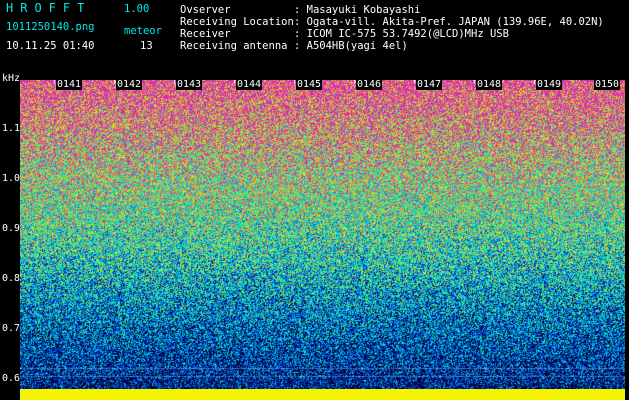  I want to click on app-title: HROFFT, so click(49, 8).